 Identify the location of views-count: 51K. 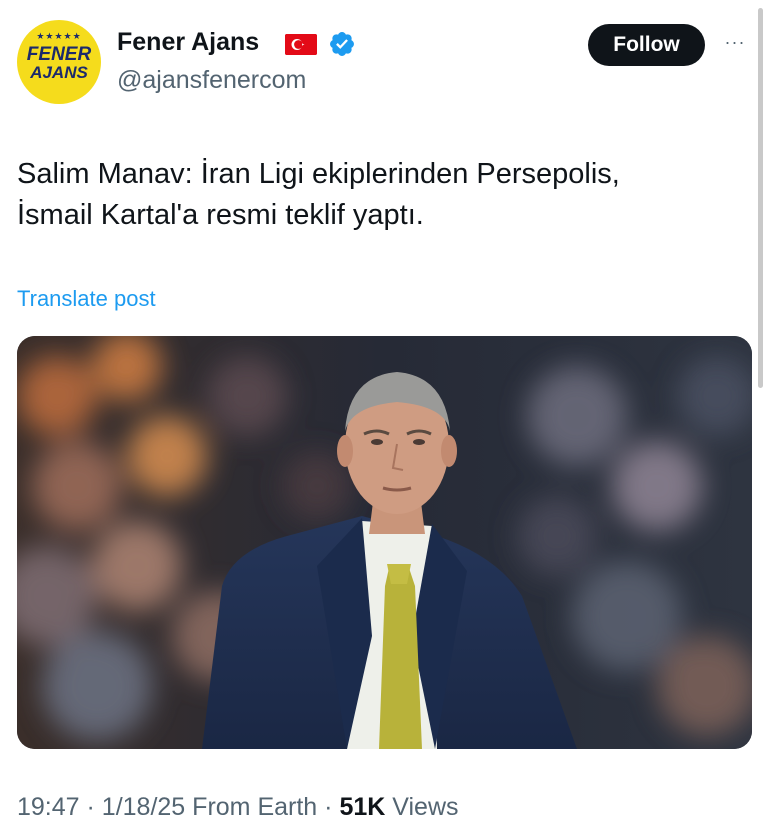
(362, 807).